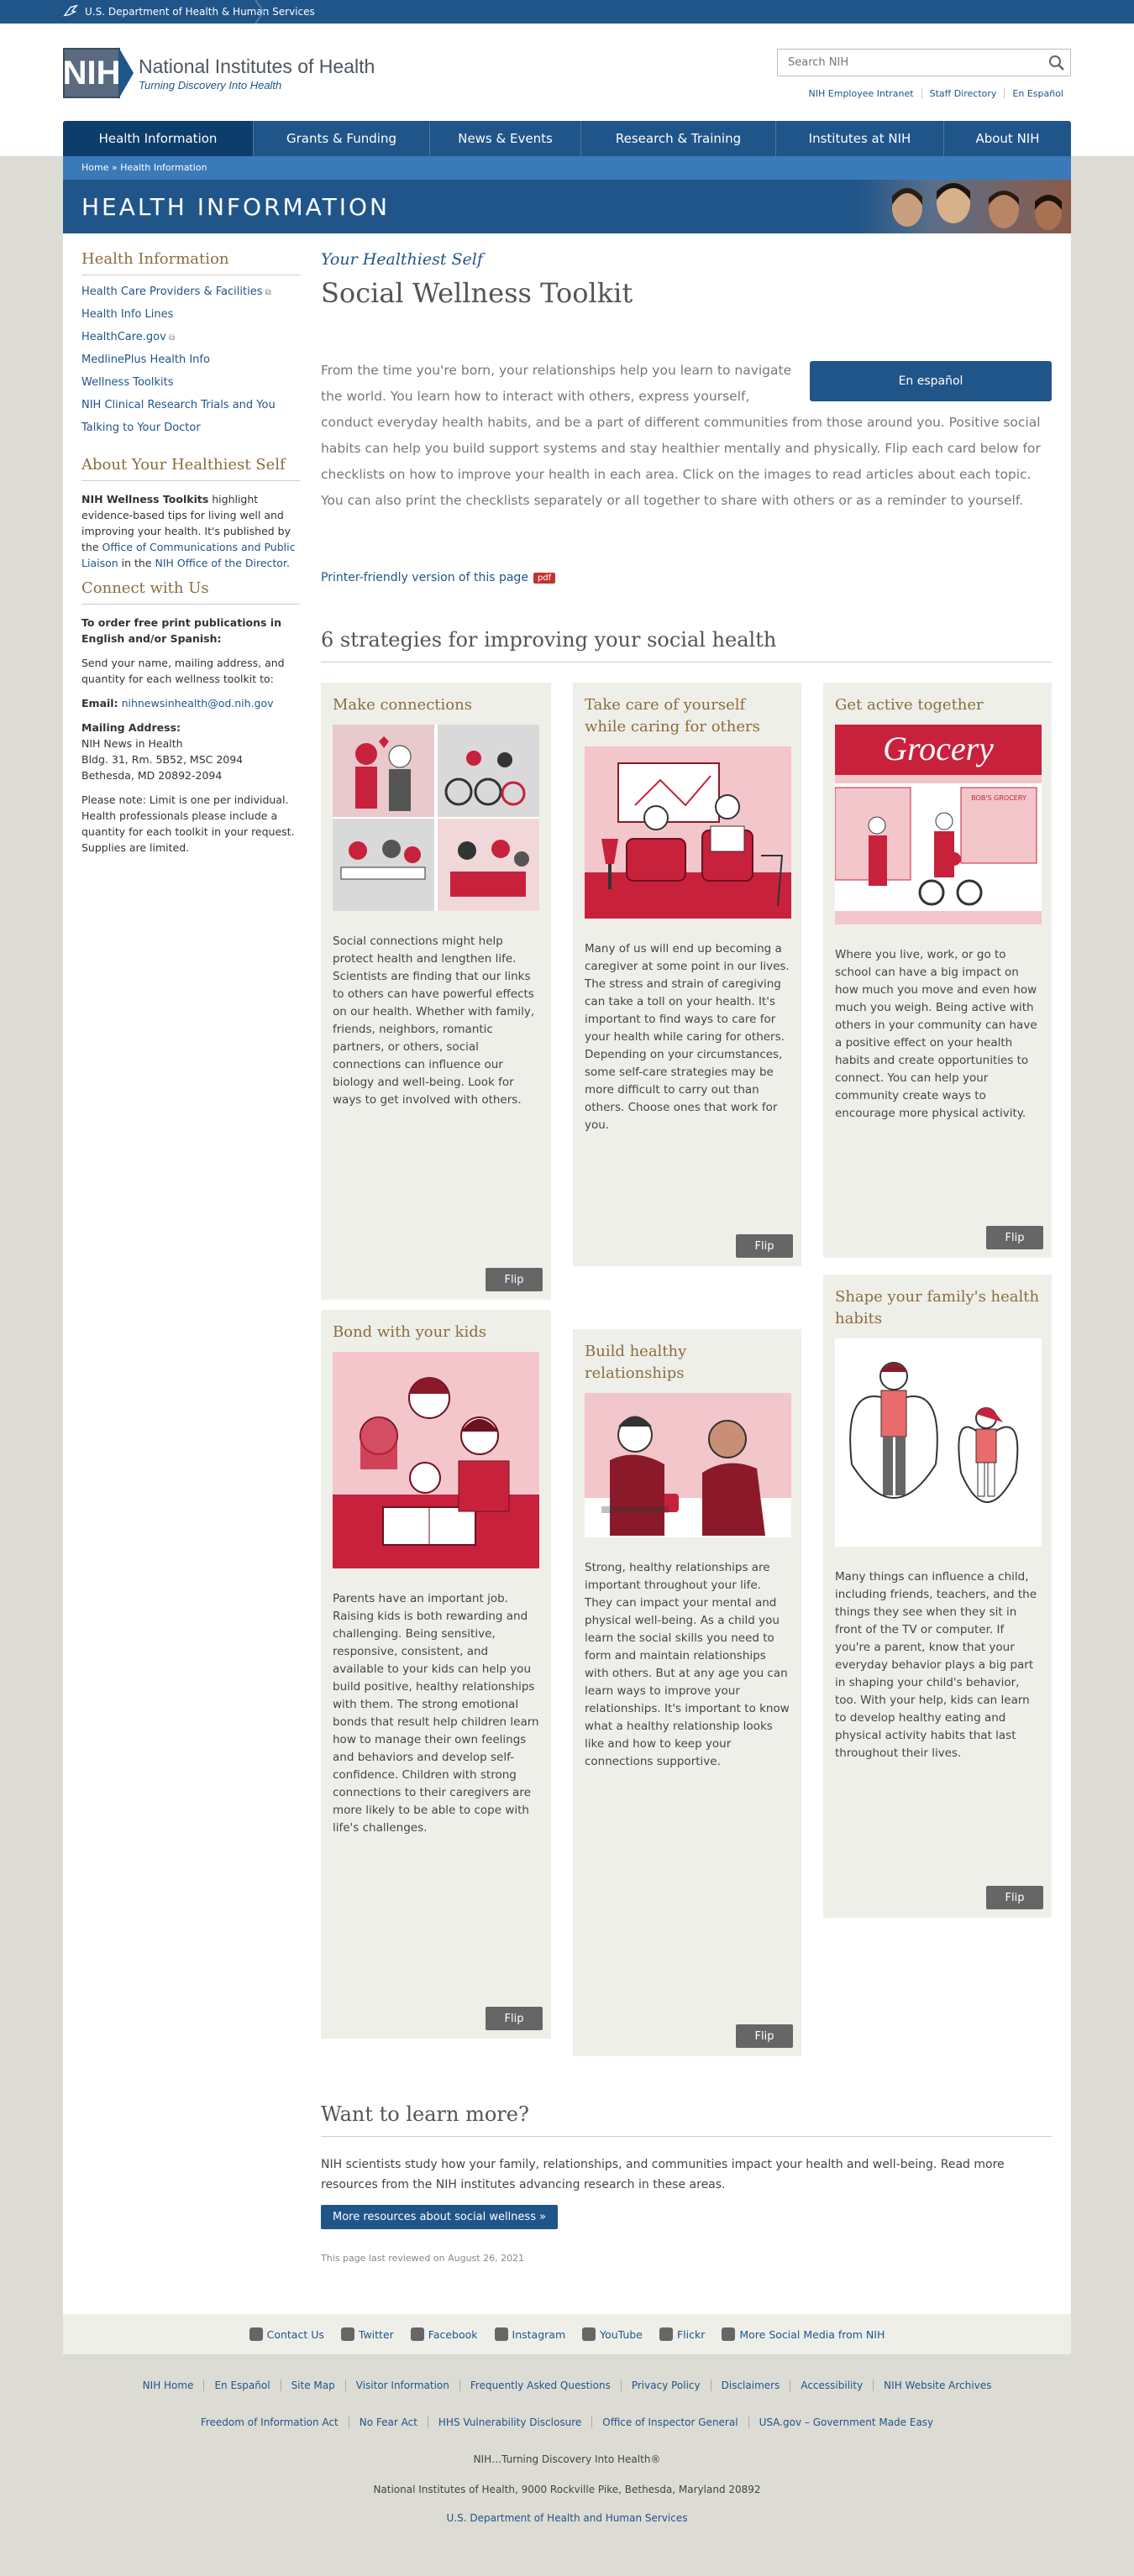 Image resolution: width=1134 pixels, height=2576 pixels. What do you see at coordinates (388, 2422) in the screenshot?
I see `footer-link: No Fear Act` at bounding box center [388, 2422].